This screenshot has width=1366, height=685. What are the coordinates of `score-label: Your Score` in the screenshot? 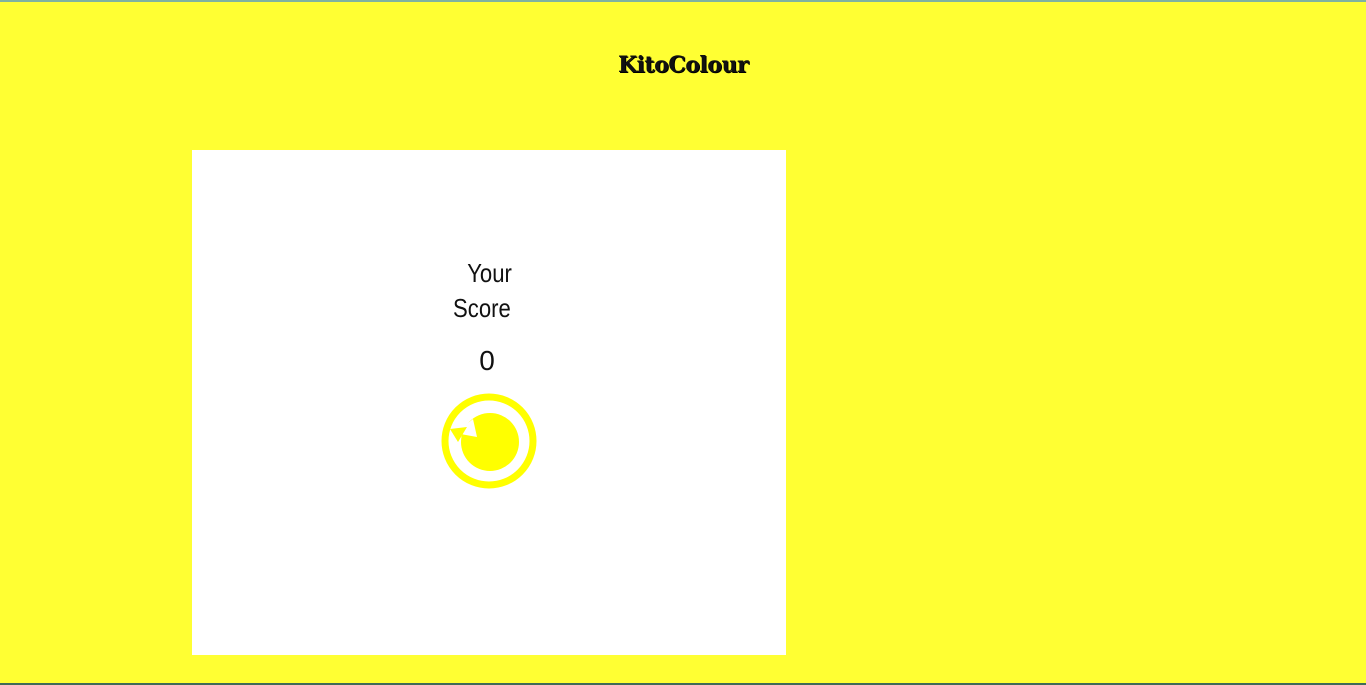 It's located at (487, 291).